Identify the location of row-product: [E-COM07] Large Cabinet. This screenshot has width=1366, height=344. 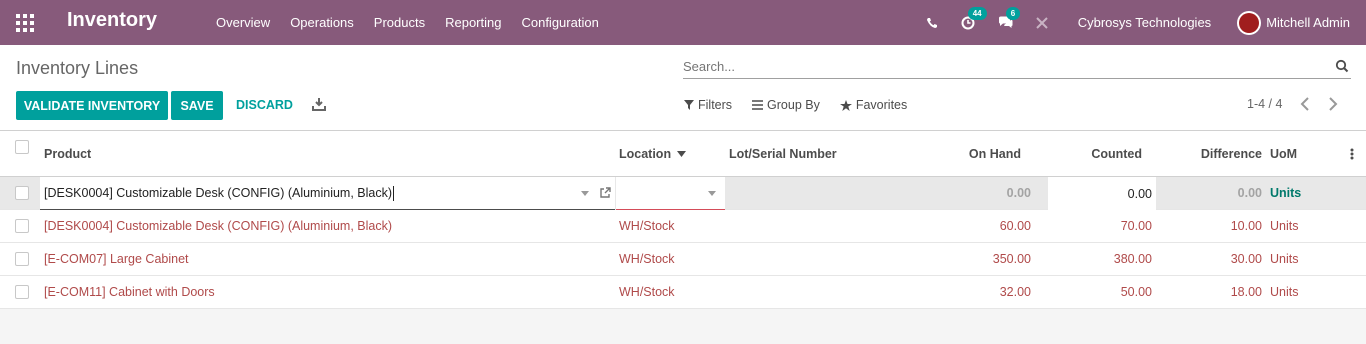
(116, 259).